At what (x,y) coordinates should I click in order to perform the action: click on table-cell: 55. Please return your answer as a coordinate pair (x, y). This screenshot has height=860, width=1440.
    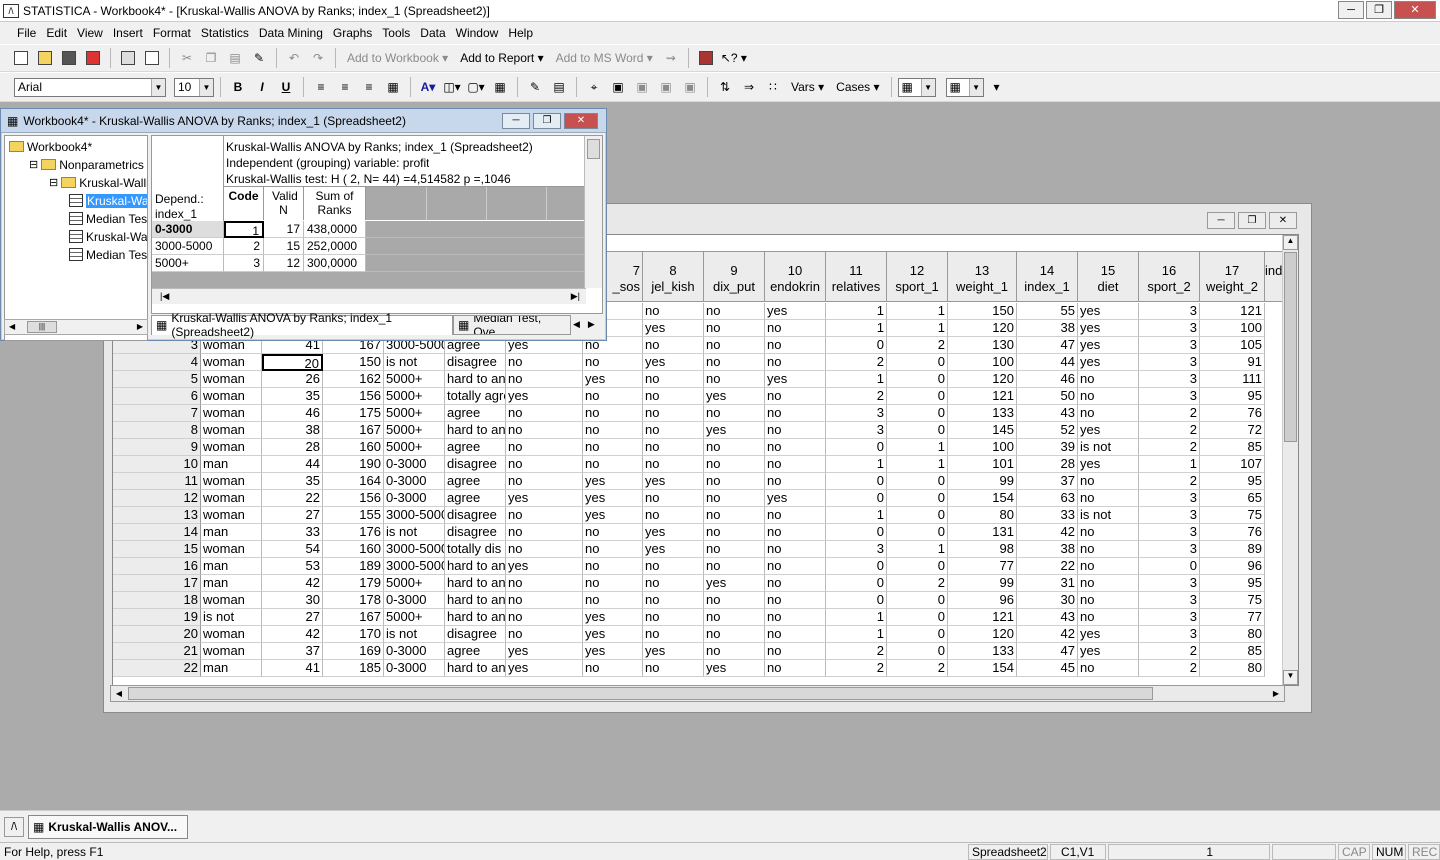
    Looking at the image, I should click on (1047, 311).